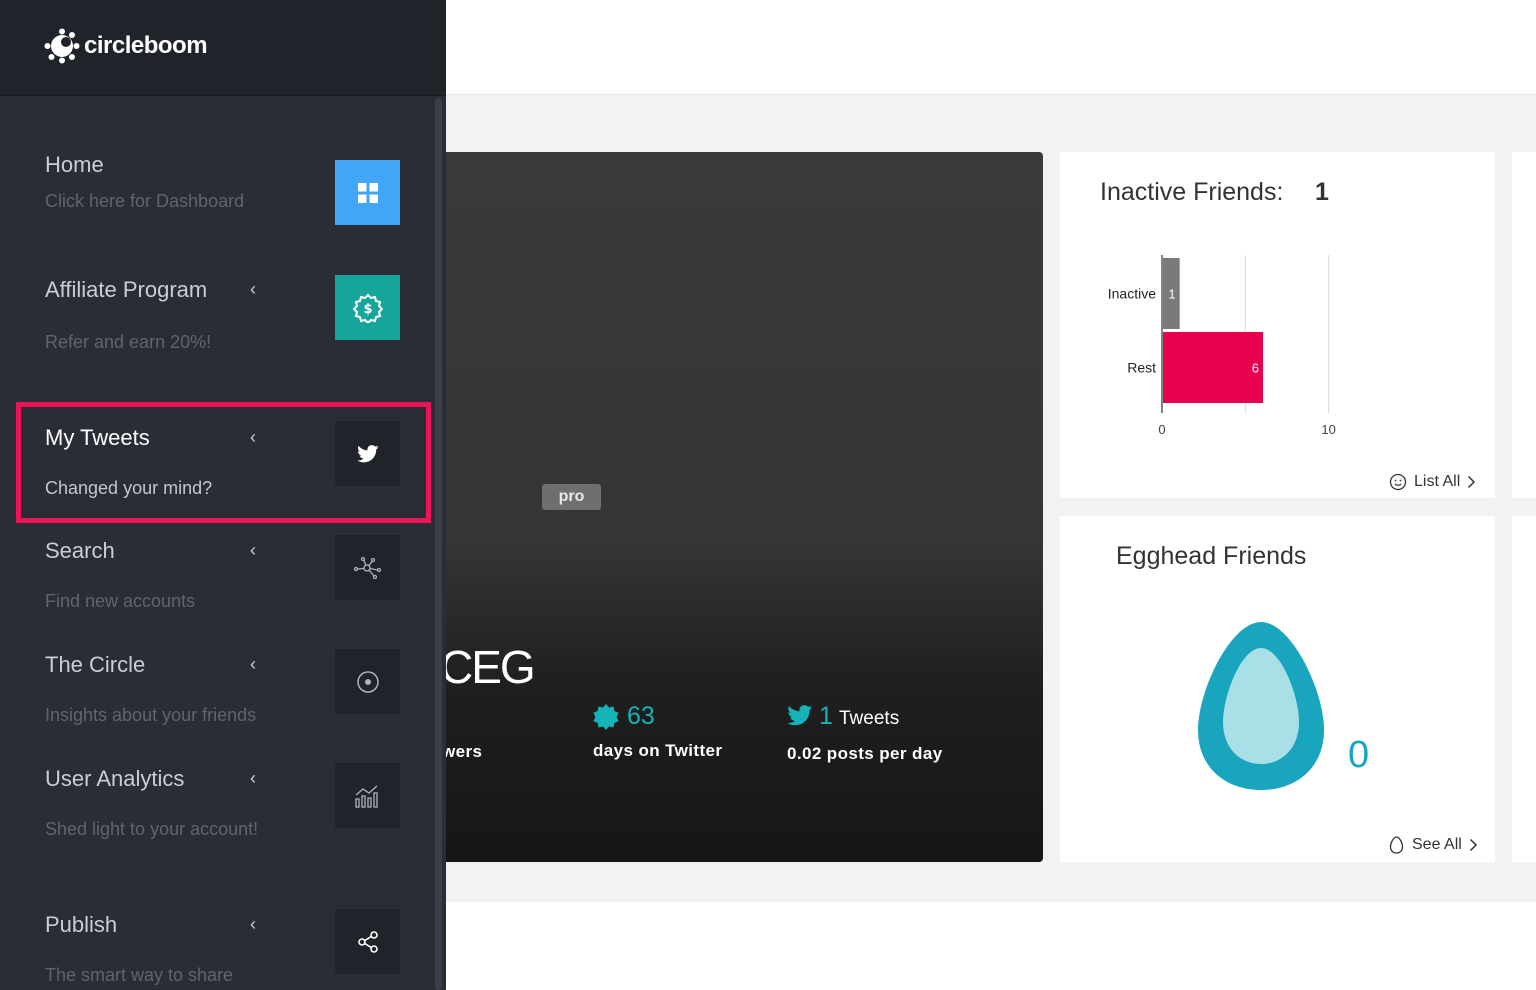  Describe the element at coordinates (128, 342) in the screenshot. I see `sidebar-item-subtitle: Refer and earn 20%!` at that location.